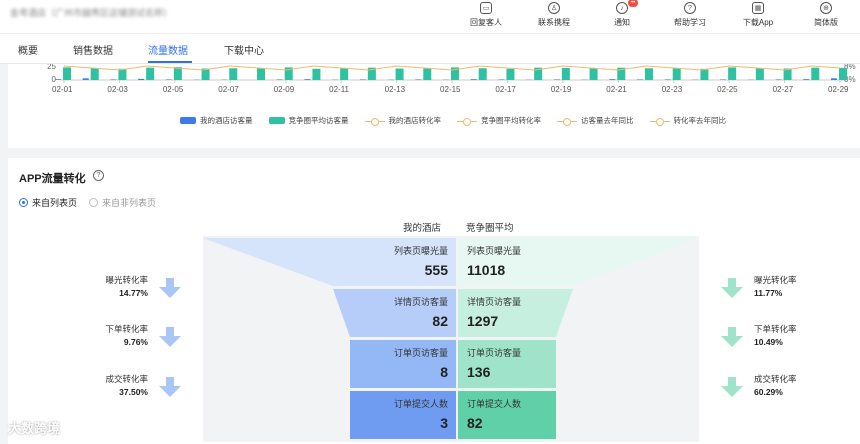  Describe the element at coordinates (483, 321) in the screenshot. I see `stage-value-comp: 1297` at that location.